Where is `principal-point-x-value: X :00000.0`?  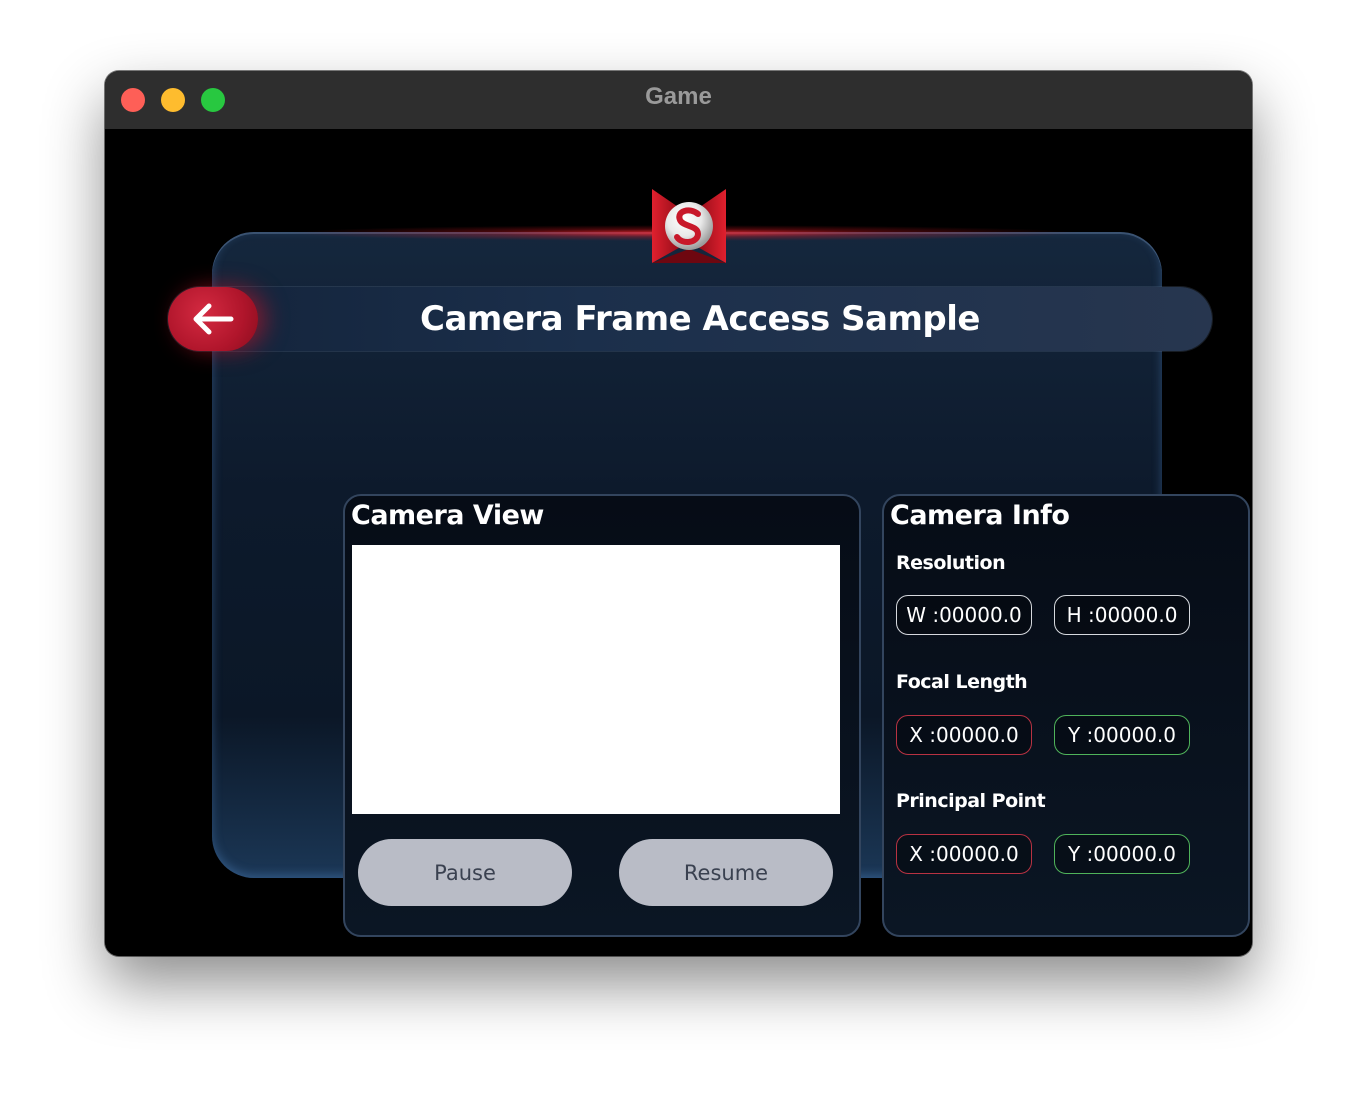
principal-point-x-value: X :00000.0 is located at coordinates (964, 854).